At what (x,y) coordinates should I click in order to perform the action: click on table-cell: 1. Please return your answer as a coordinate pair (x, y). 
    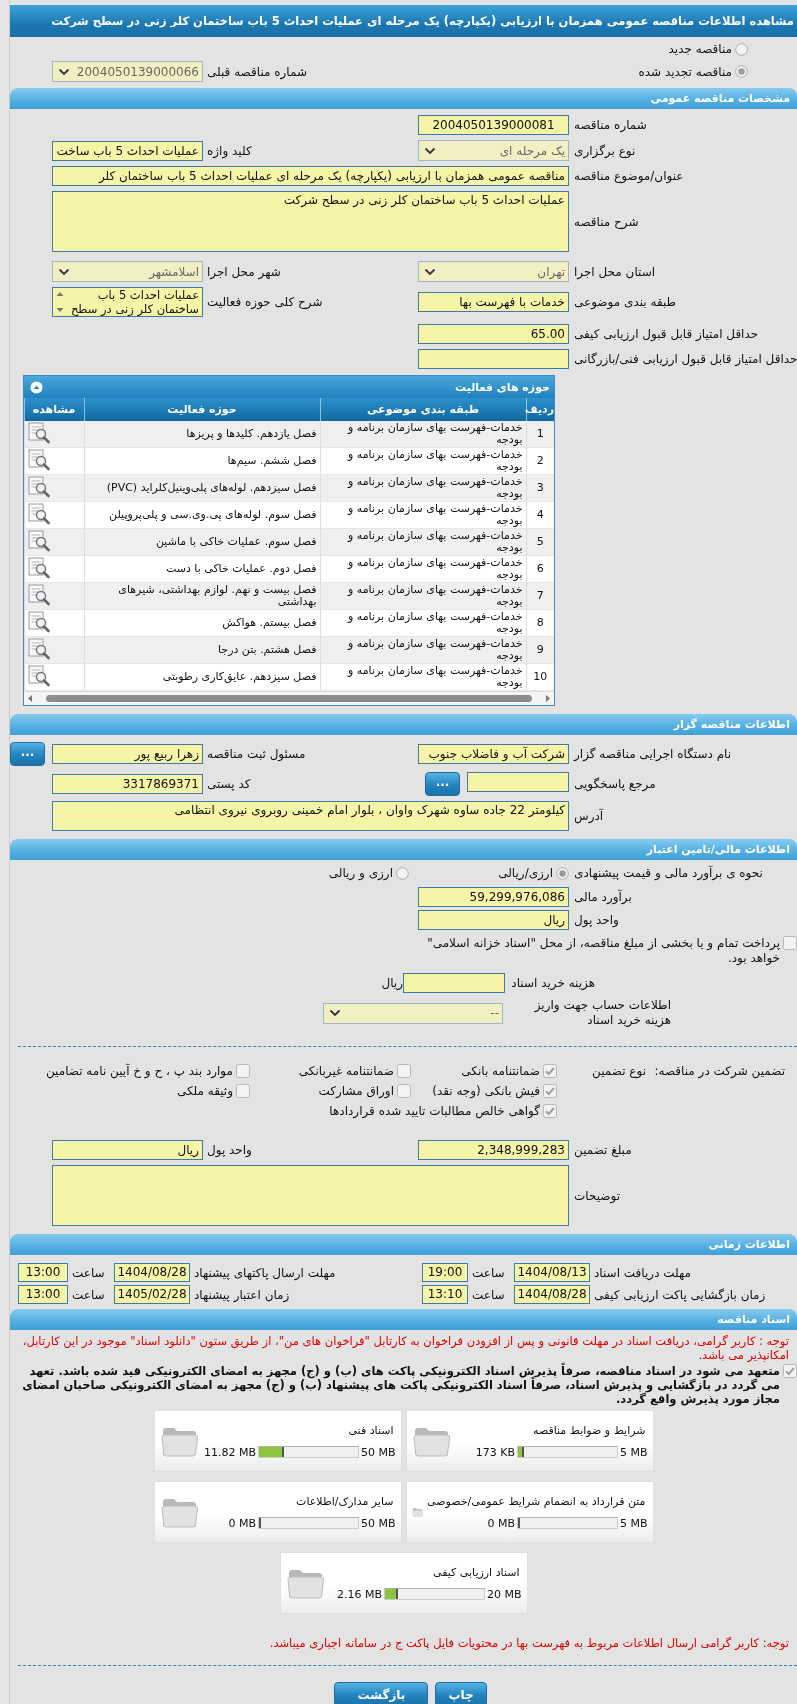
    Looking at the image, I should click on (540, 434).